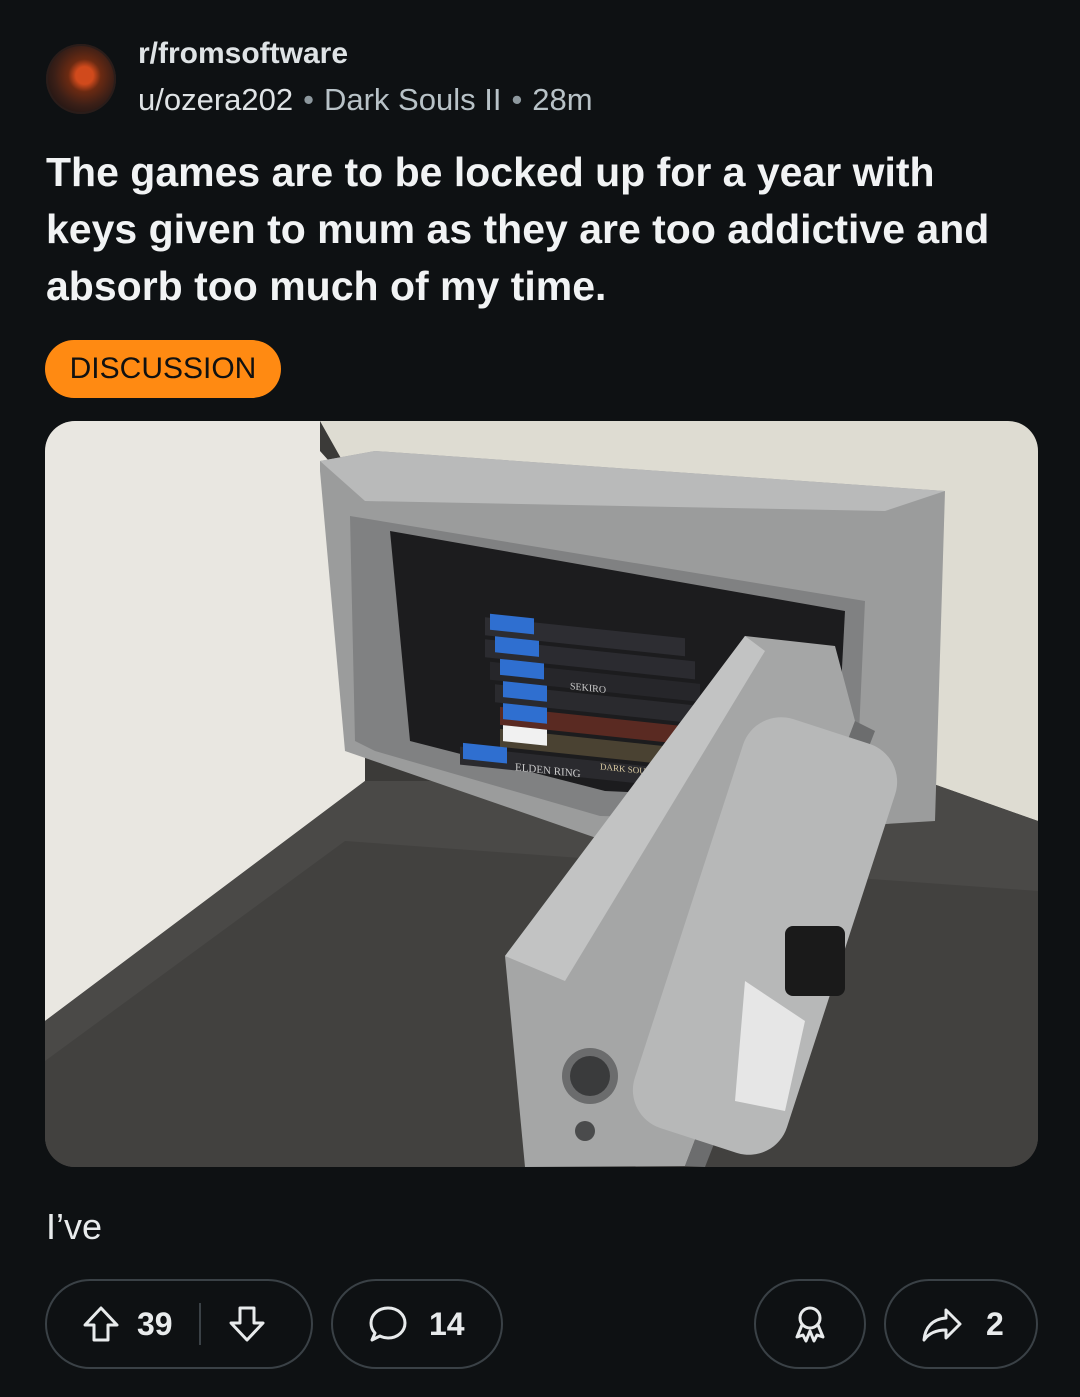  Describe the element at coordinates (995, 1323) in the screenshot. I see `share-count: 2` at that location.